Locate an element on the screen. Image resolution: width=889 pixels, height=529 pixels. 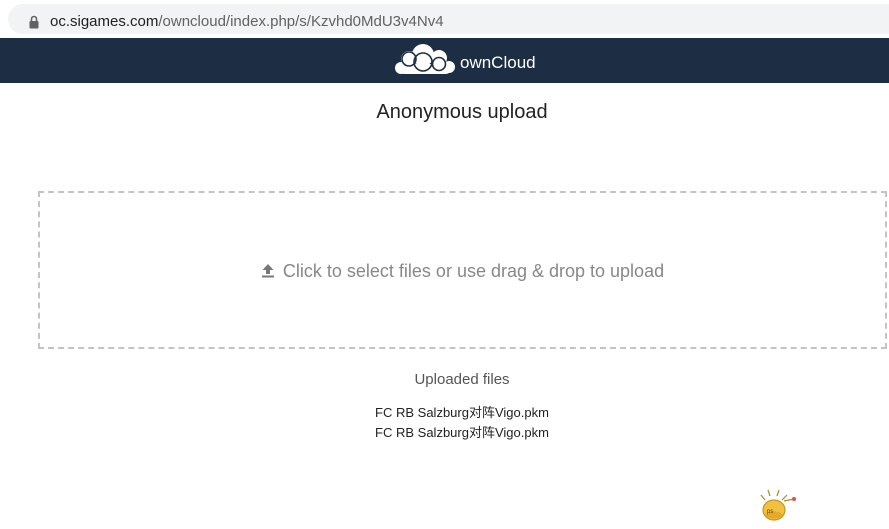
url-path: /owncloud/index.php/s/Kzvhd0MdU3v4Nv4 is located at coordinates (301, 21).